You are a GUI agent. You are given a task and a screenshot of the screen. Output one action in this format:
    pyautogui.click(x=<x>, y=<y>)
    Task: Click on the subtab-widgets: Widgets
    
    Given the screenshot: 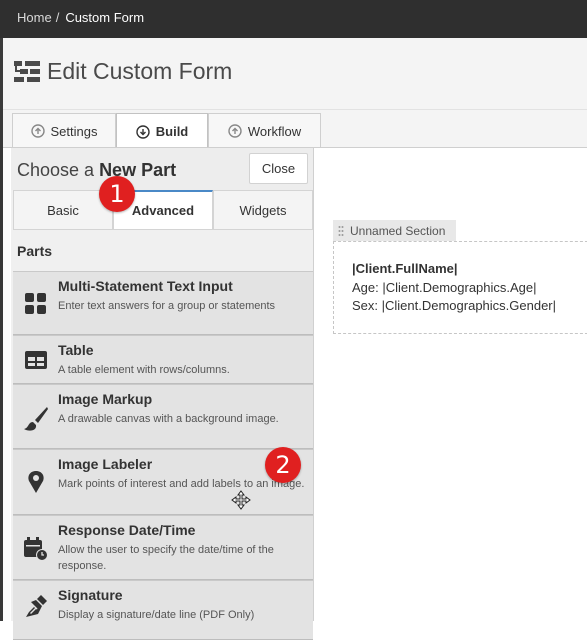 What is the action you would take?
    pyautogui.click(x=263, y=210)
    